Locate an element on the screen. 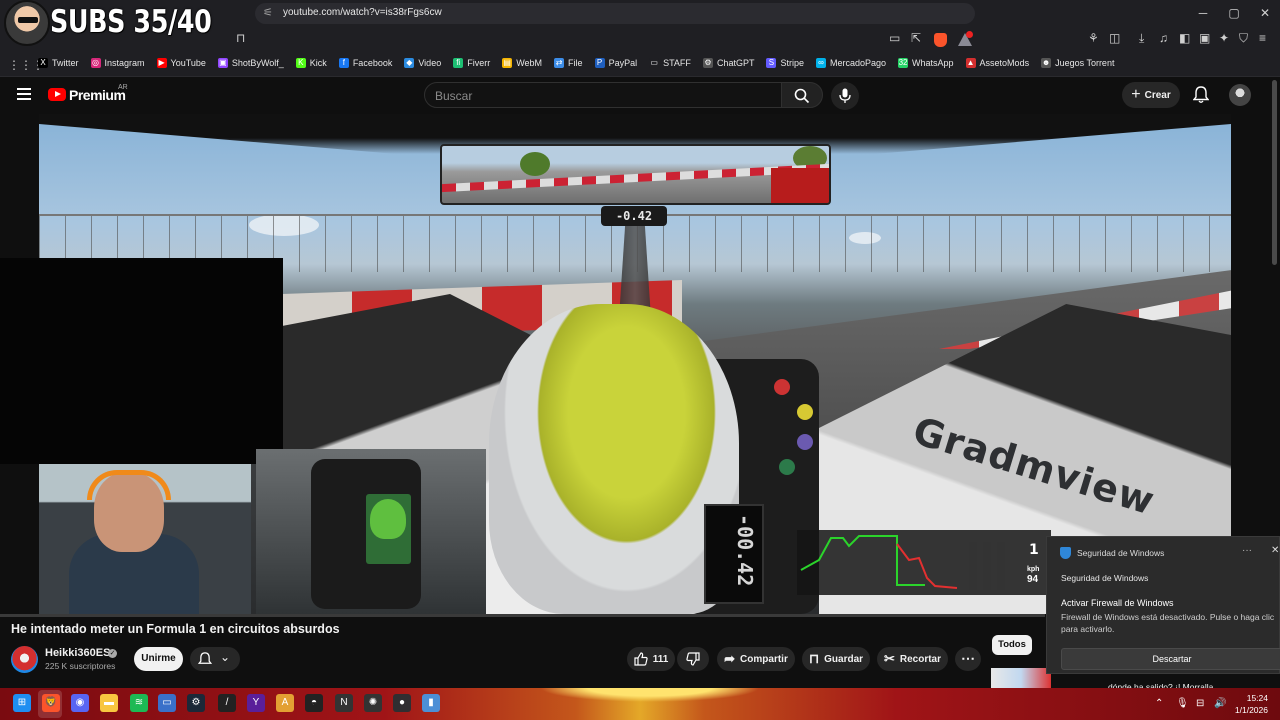 This screenshot has height=720, width=1280. clip-label: Recortar is located at coordinates (920, 659).